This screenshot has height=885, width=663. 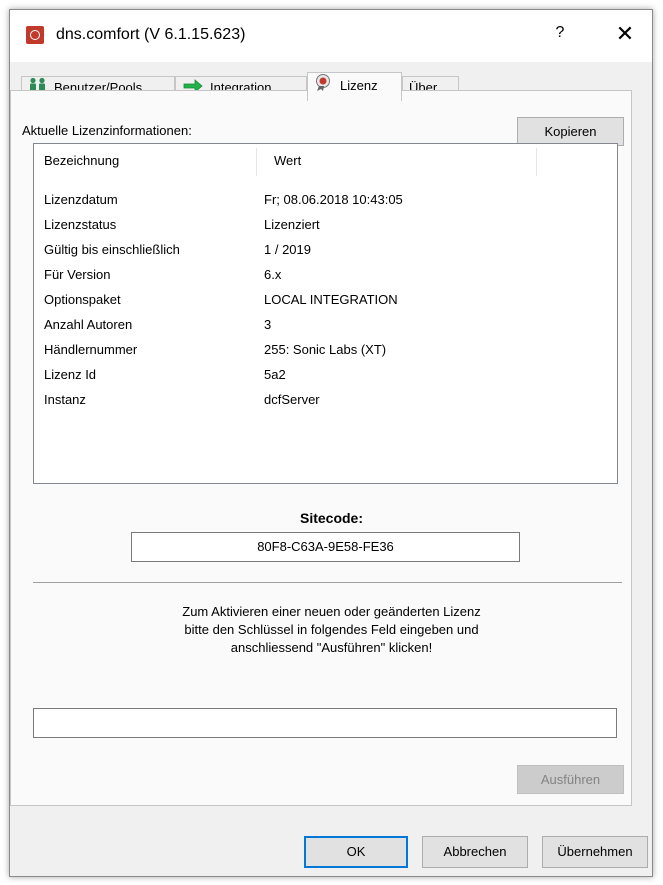 I want to click on apply-button: Übernehmen, so click(x=595, y=852).